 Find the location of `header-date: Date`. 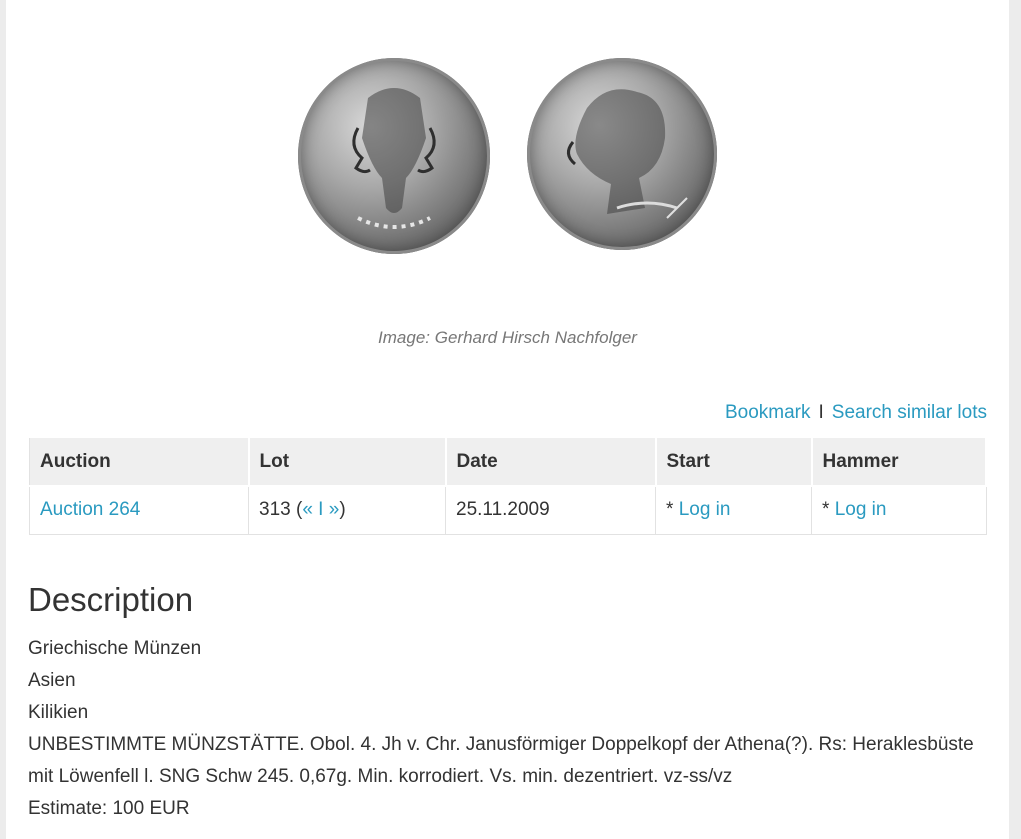

header-date: Date is located at coordinates (550, 461).